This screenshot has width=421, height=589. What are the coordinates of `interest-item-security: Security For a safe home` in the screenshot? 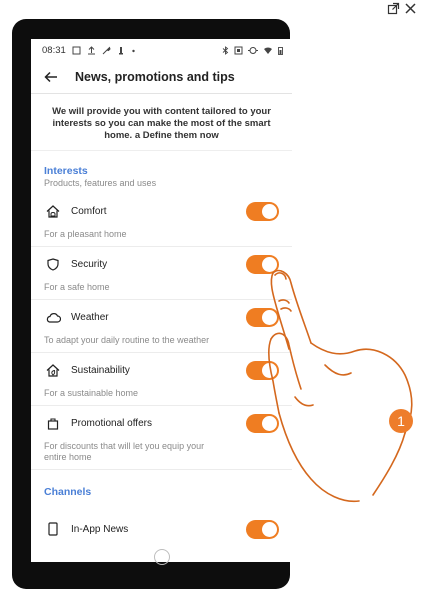 It's located at (161, 273).